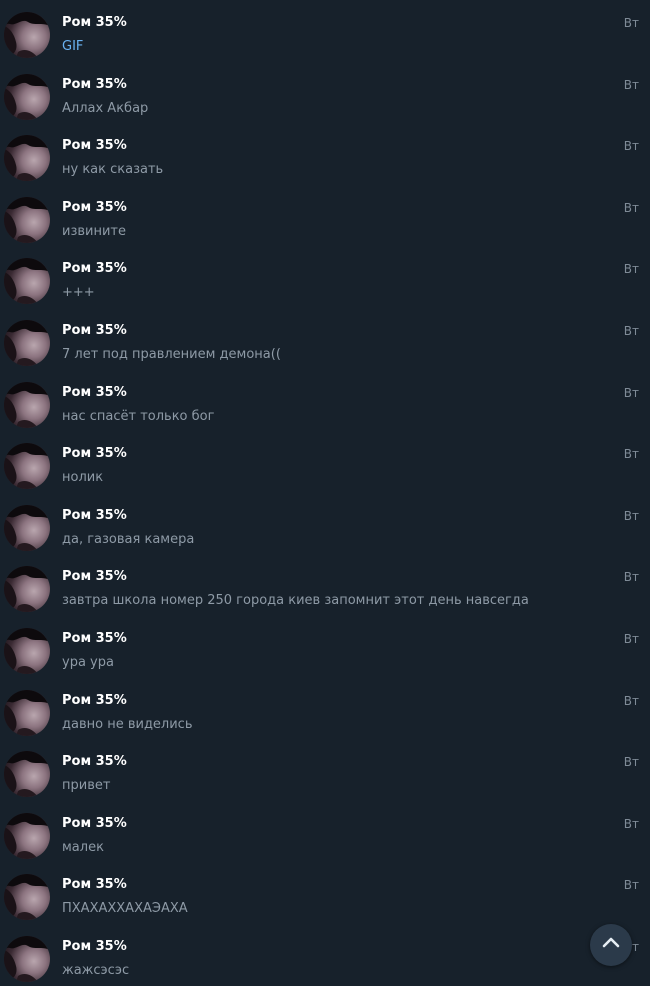  I want to click on message-item: Ром 35%жажсэсэсВт, so click(325, 955).